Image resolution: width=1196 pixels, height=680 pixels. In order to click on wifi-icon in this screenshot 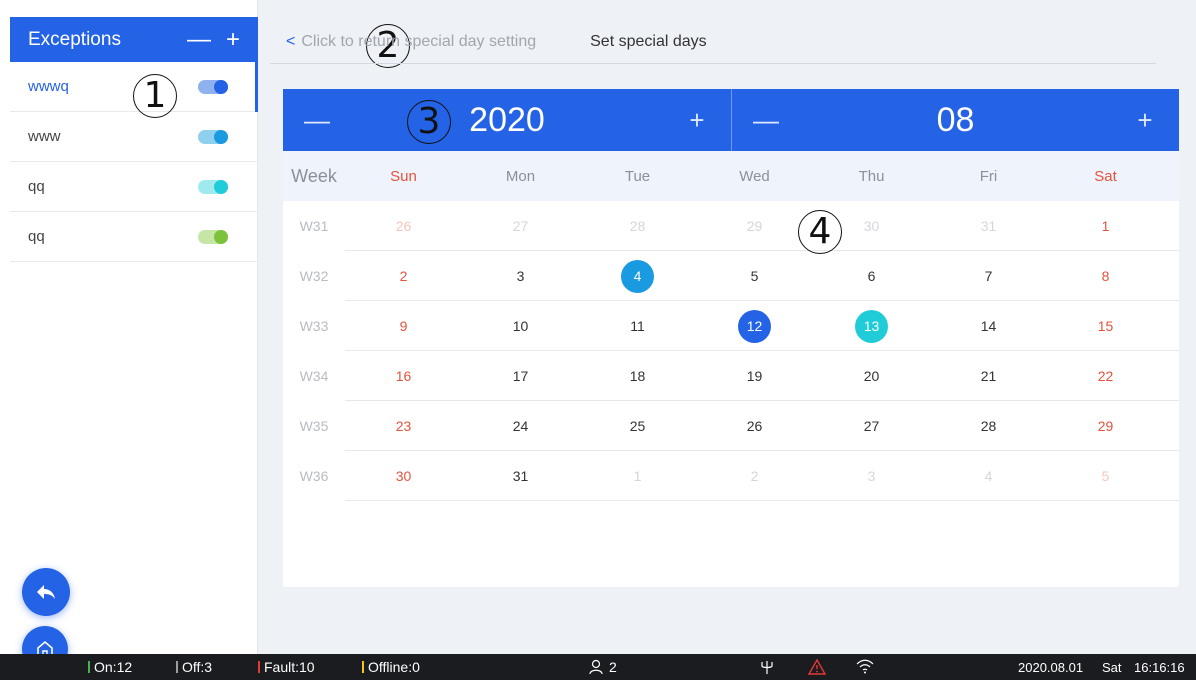, I will do `click(865, 667)`.